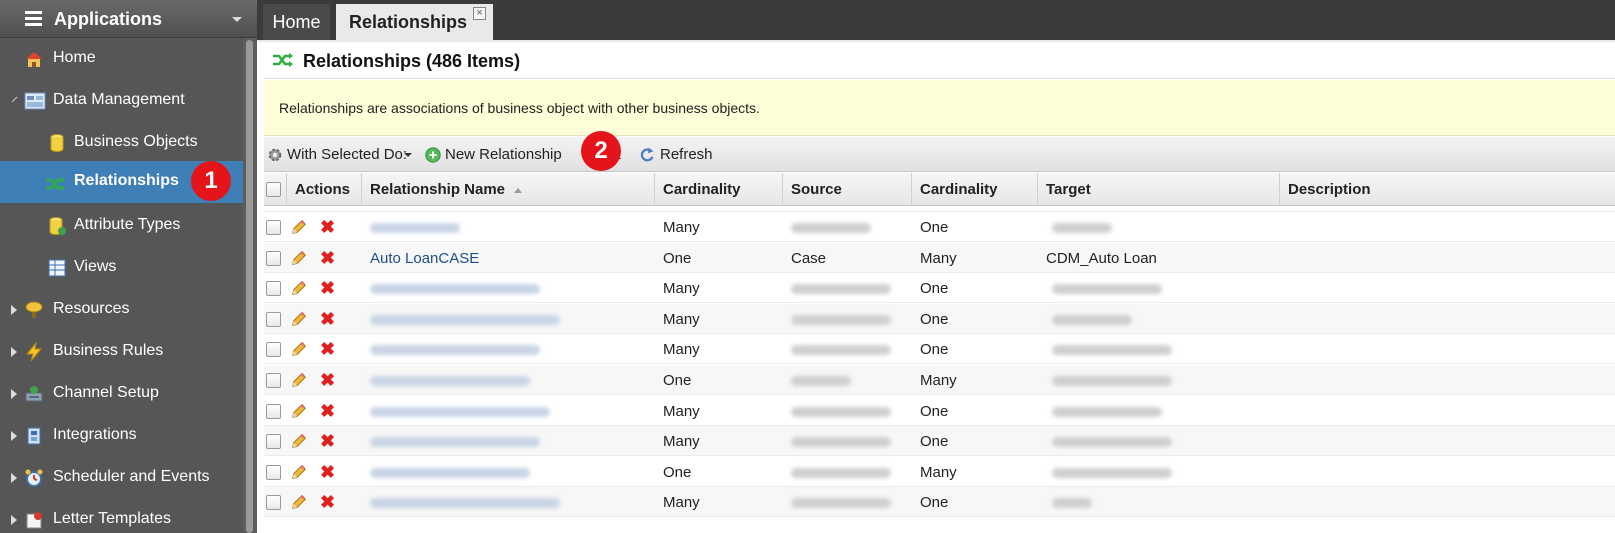  I want to click on target-cardinality-cell: Many, so click(938, 380).